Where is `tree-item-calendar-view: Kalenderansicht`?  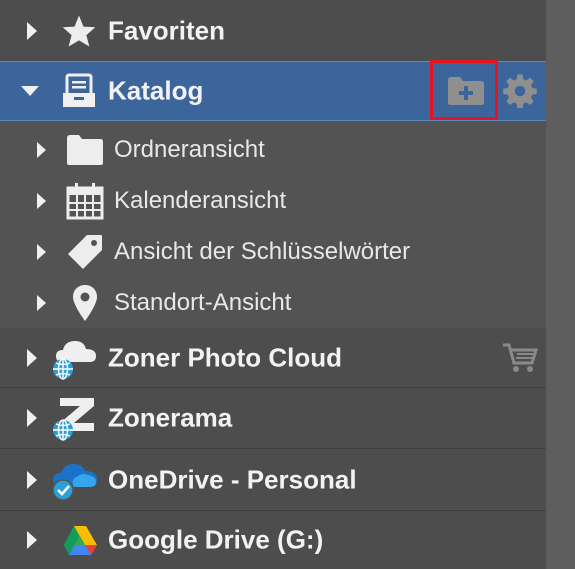
tree-item-calendar-view: Kalenderansicht is located at coordinates (273, 200).